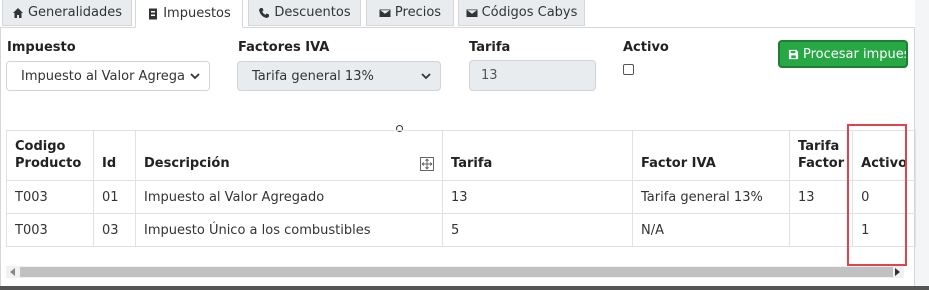 The image size is (929, 290). I want to click on save-icon, so click(793, 54).